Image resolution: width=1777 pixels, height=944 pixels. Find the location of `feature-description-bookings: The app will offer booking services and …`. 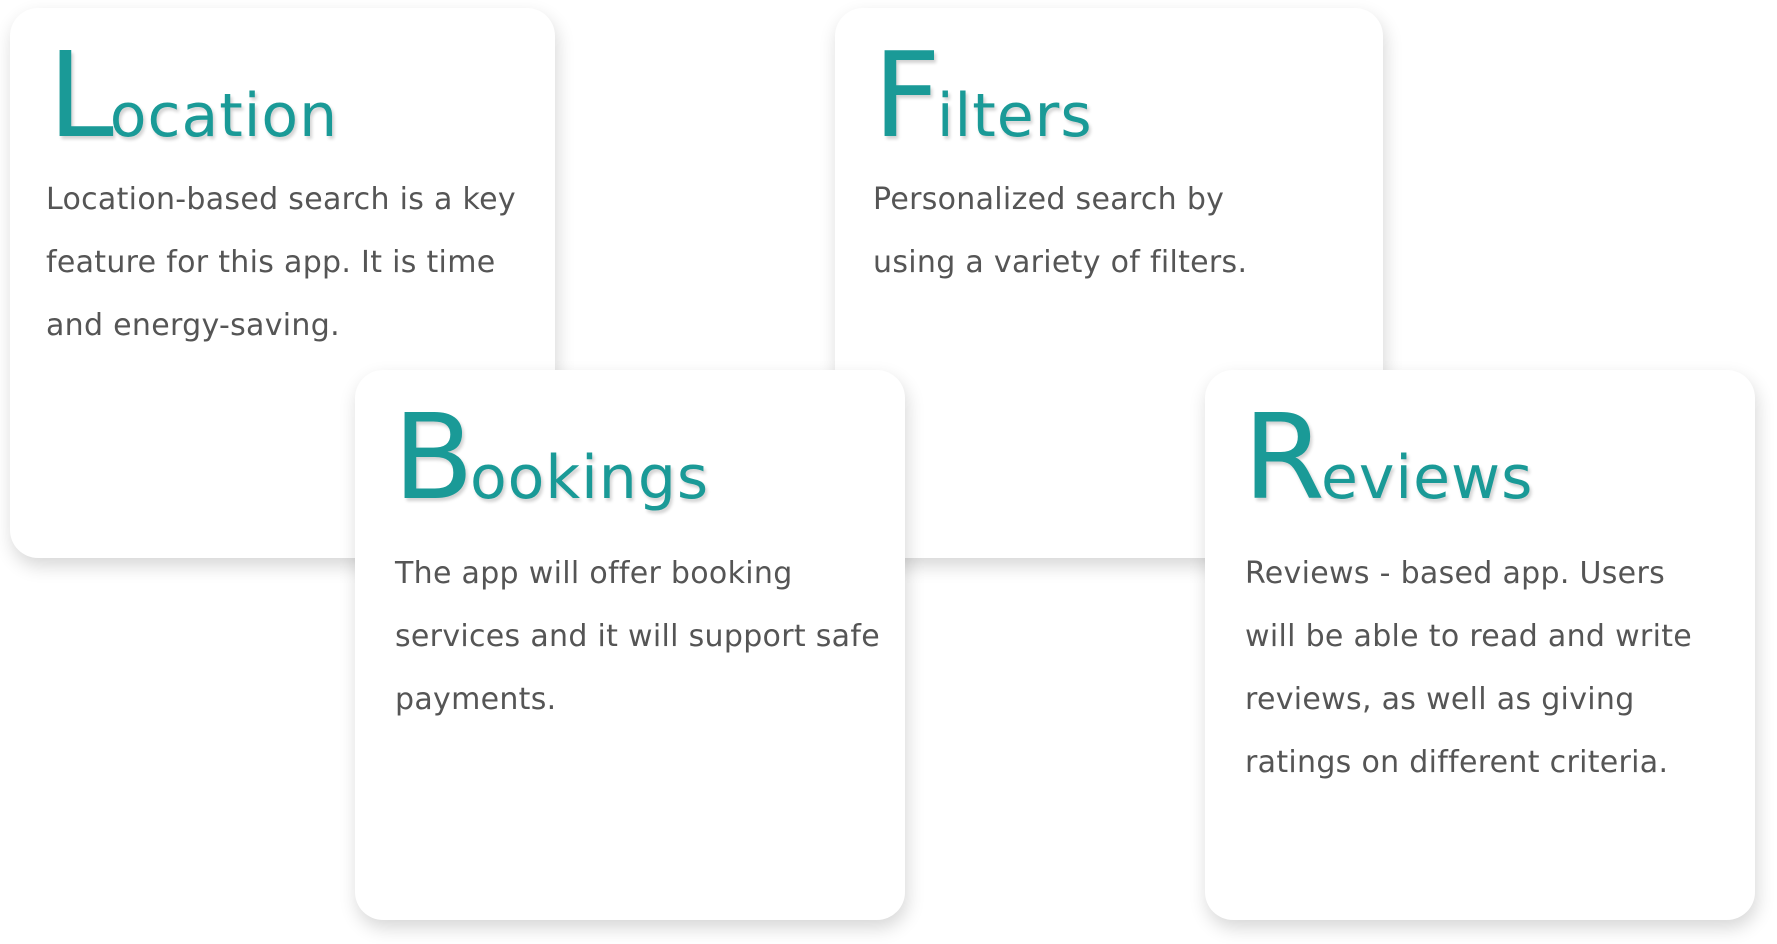

feature-description-bookings: The app will offer booking services and … is located at coordinates (637, 636).